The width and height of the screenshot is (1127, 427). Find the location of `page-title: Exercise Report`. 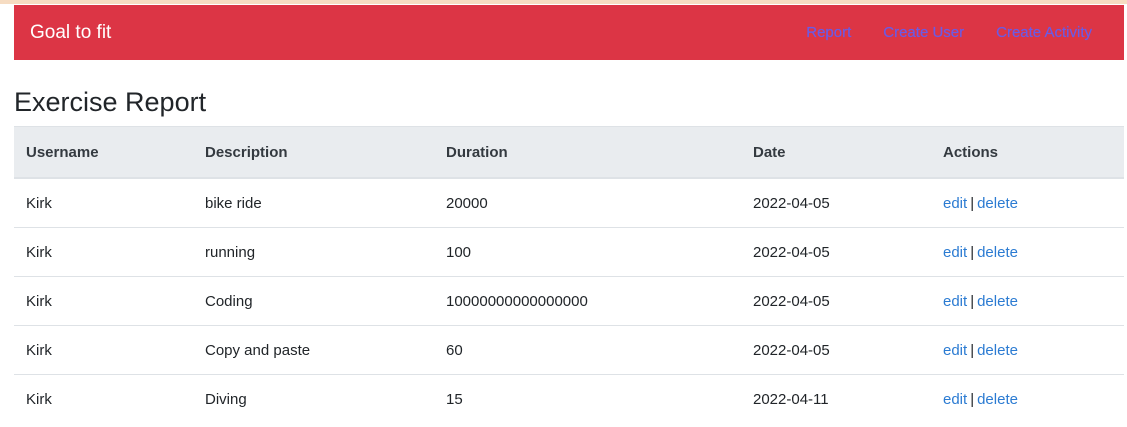

page-title: Exercise Report is located at coordinates (110, 102).